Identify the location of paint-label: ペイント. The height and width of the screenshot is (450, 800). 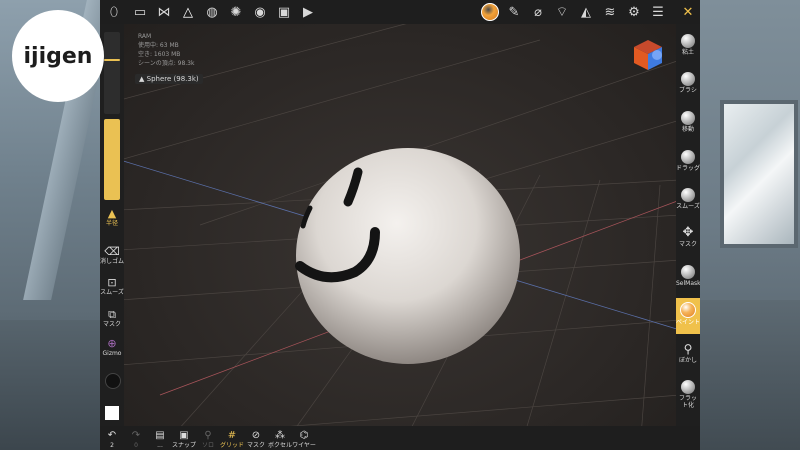
(688, 322).